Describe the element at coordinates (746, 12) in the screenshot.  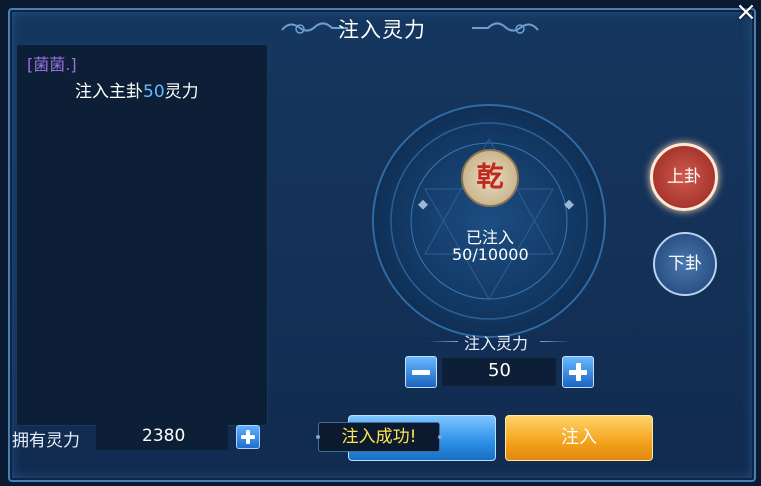
I see `close-icon: ×` at that location.